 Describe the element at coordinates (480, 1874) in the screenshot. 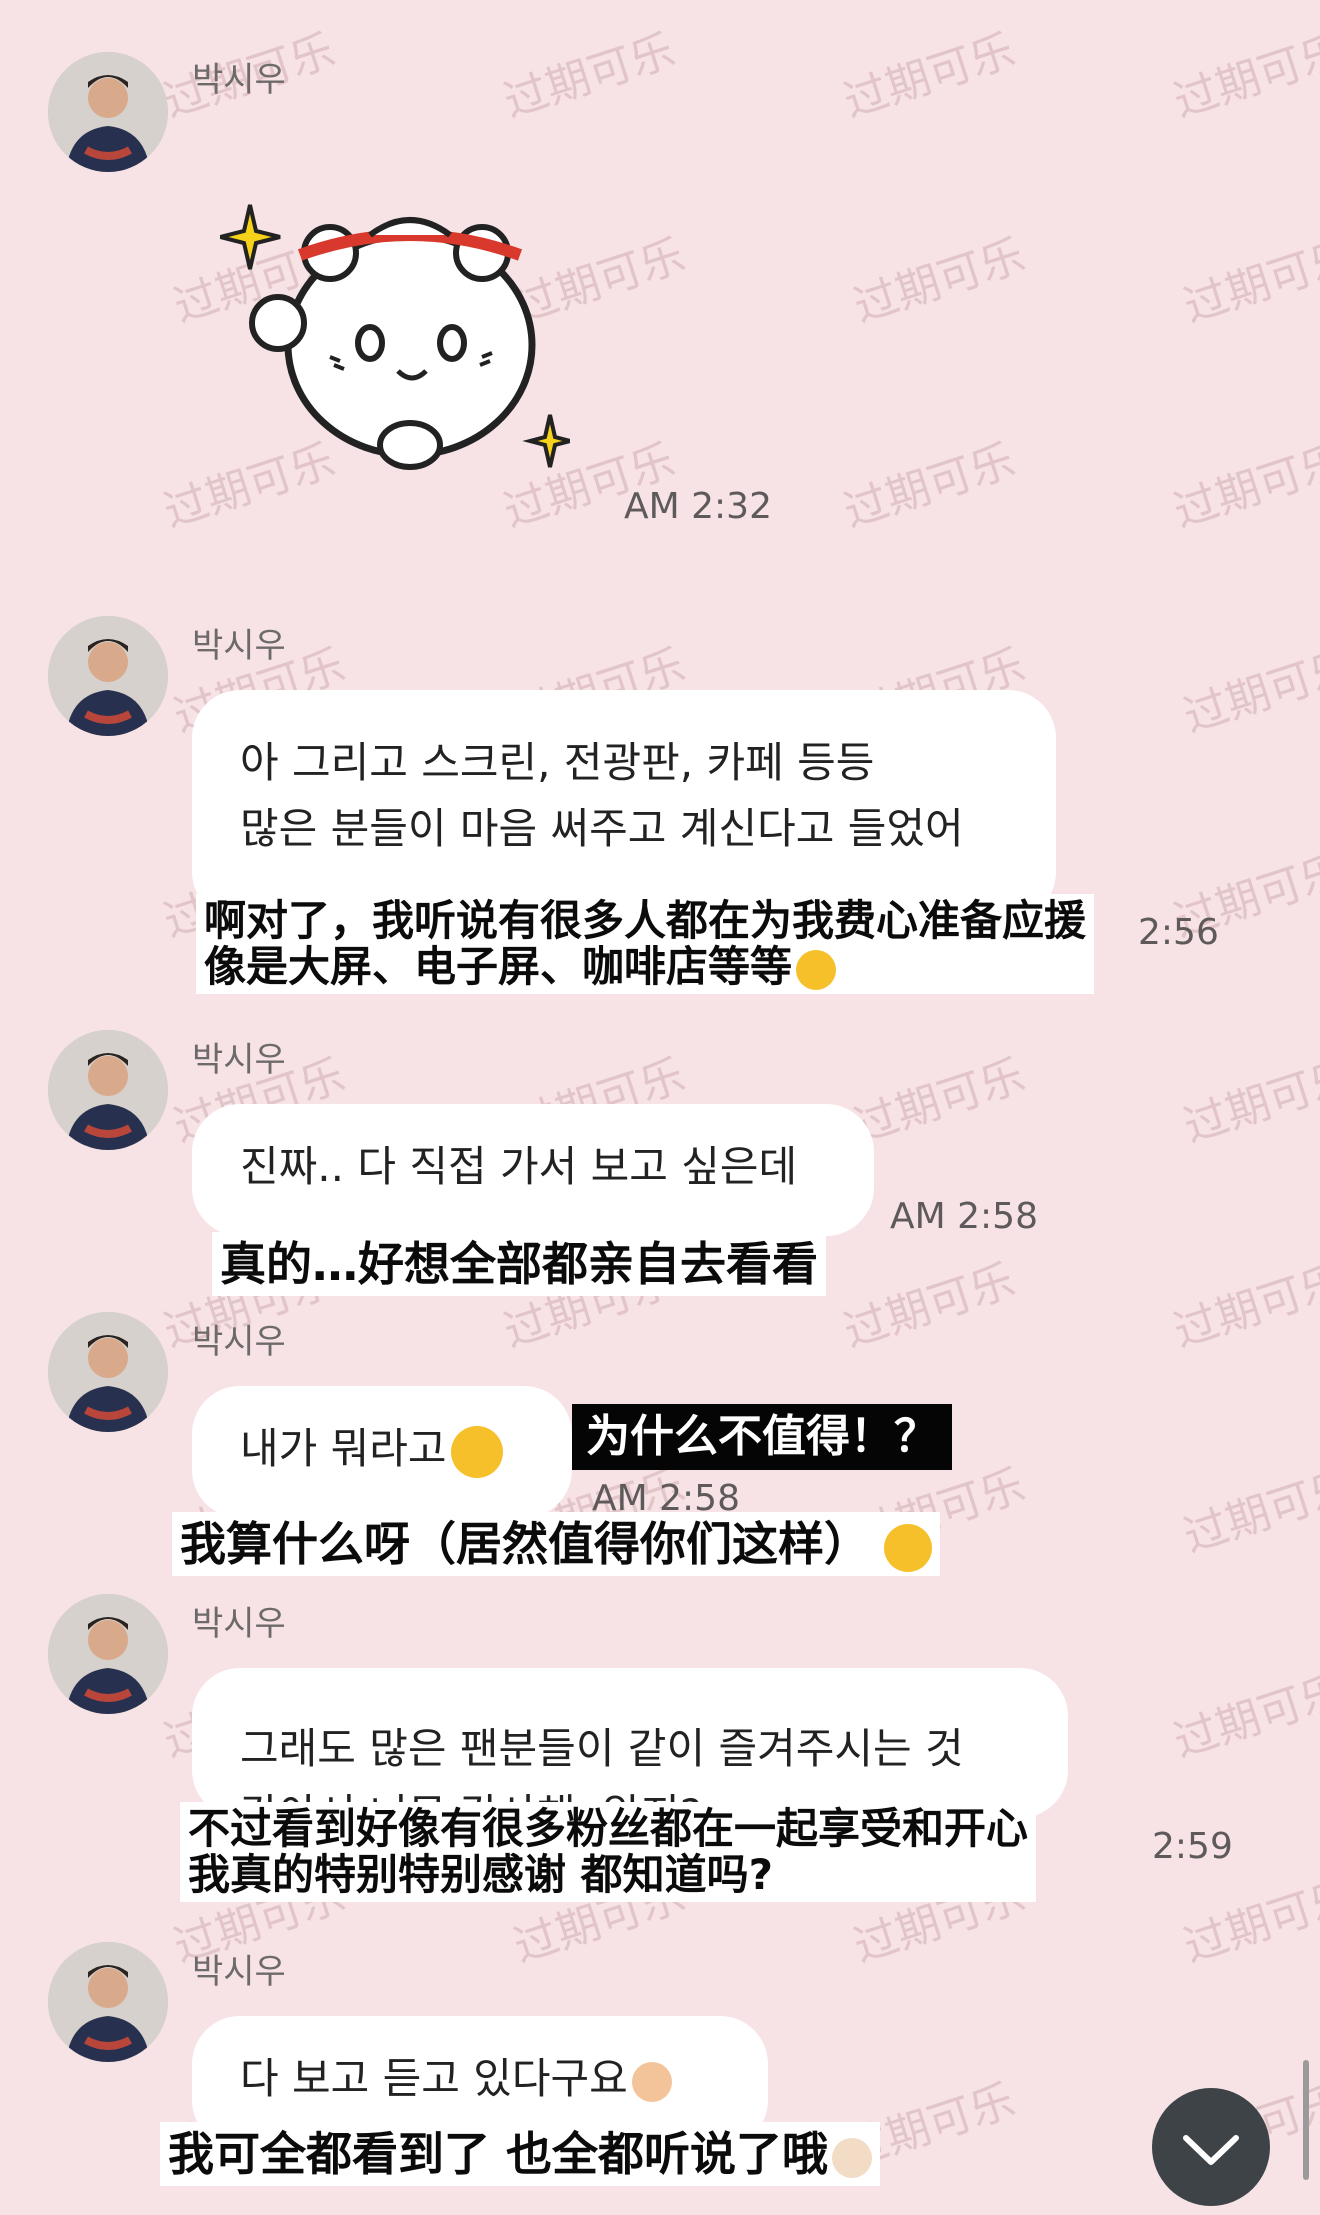

I see `translation-line: 我真的特别特别感谢 都知道吗?` at that location.